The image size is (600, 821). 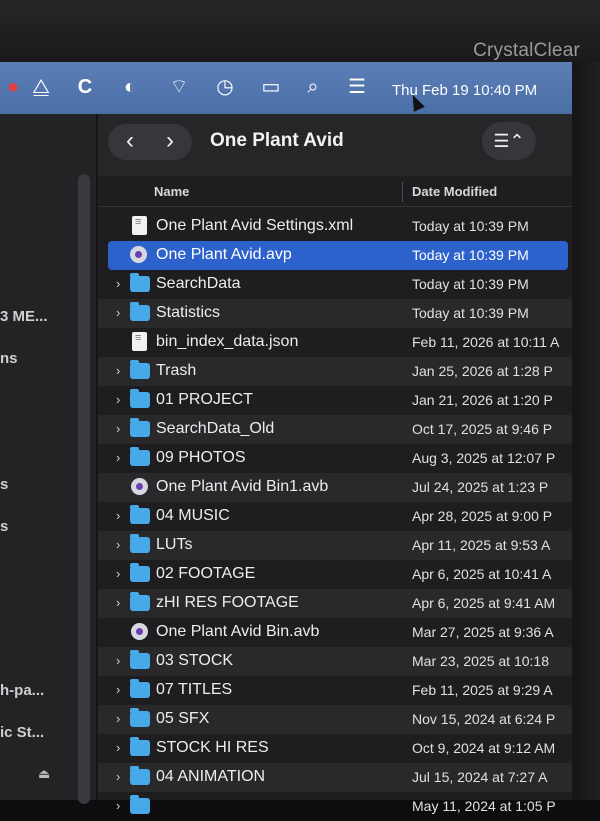 What do you see at coordinates (335, 603) in the screenshot?
I see `file-row: › zHI RES FOOTAGE Apr 6, 2025 at 9:41 AM` at bounding box center [335, 603].